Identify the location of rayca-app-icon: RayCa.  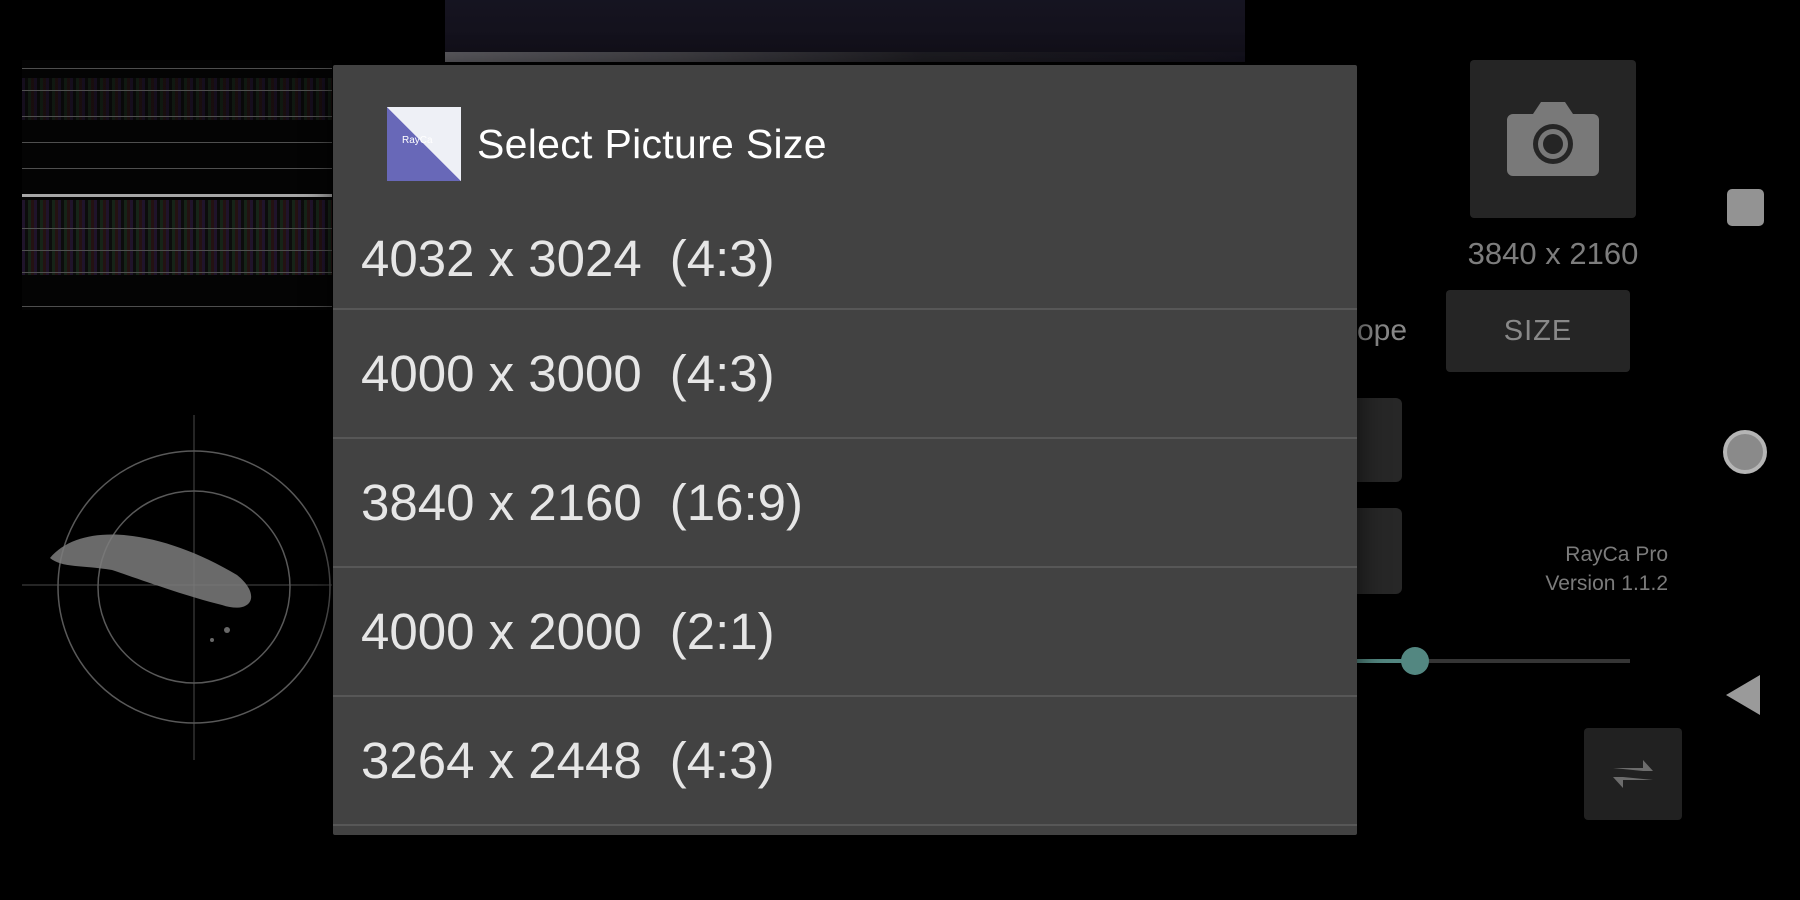
(424, 144).